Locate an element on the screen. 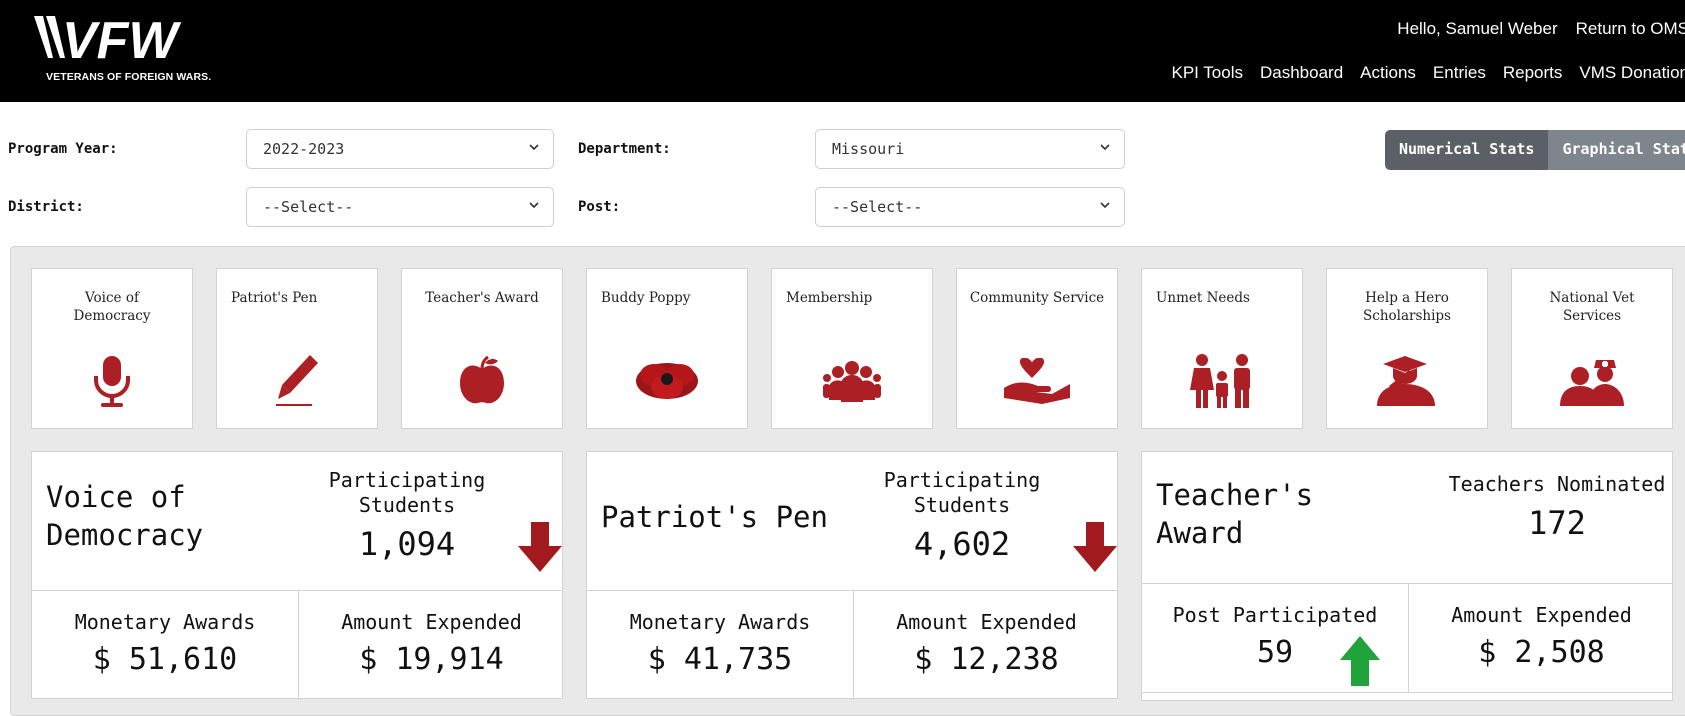  tile-buddy-poppy: Buddy Poppy is located at coordinates (667, 348).